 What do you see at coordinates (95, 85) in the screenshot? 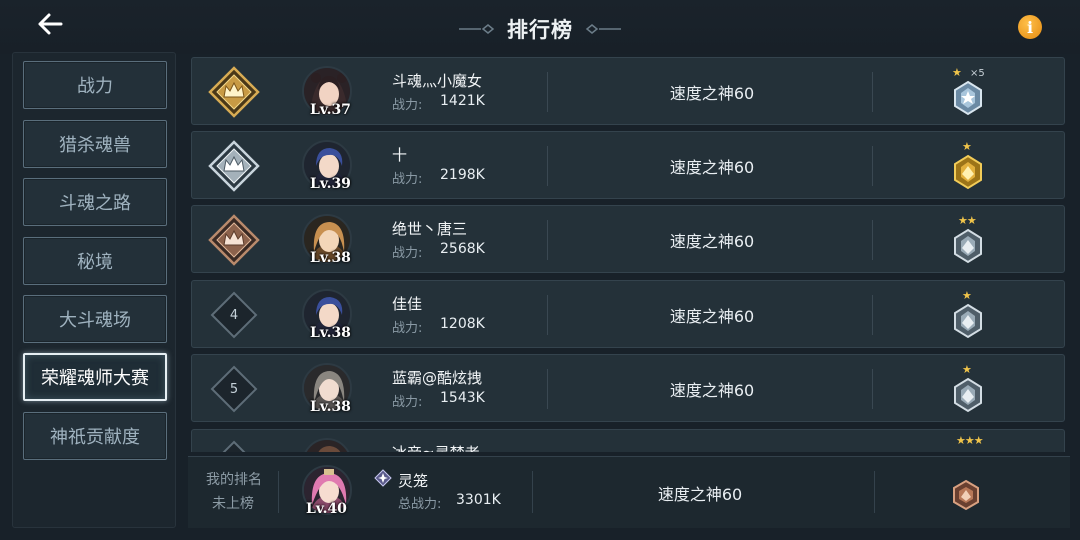
I see `sidebar-item-combat-power: 战力` at bounding box center [95, 85].